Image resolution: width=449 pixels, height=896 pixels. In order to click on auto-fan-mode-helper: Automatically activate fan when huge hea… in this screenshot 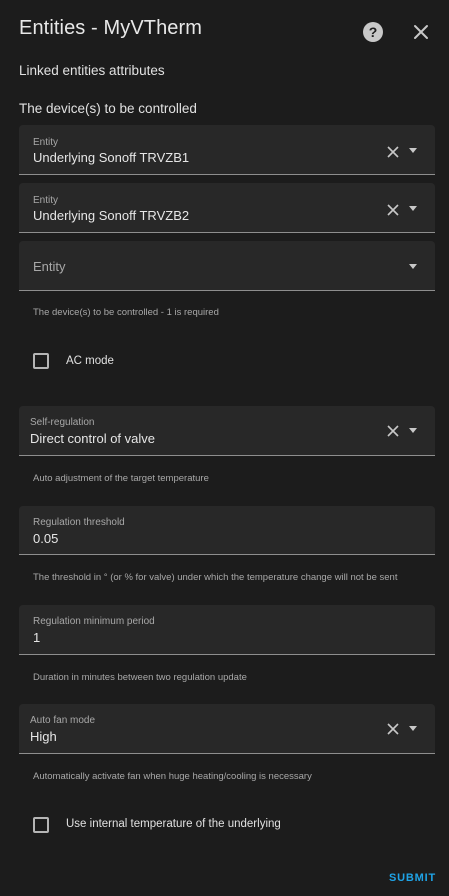, I will do `click(172, 776)`.